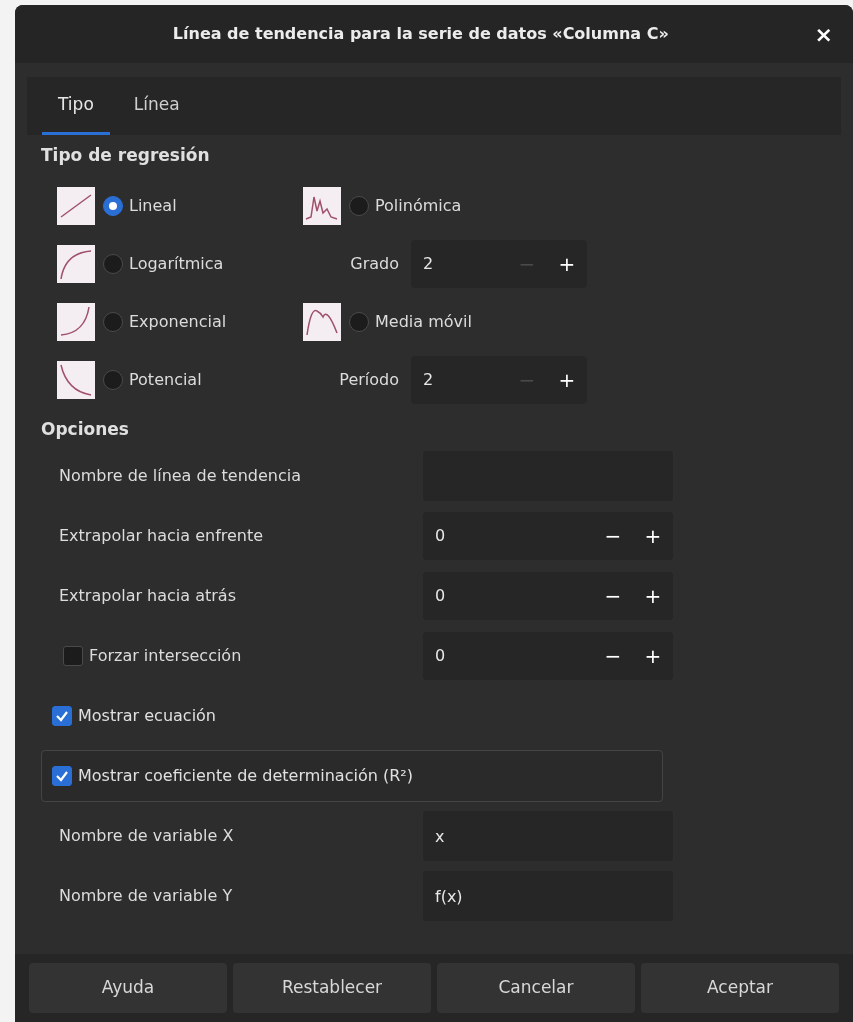 Image resolution: width=853 pixels, height=1022 pixels. Describe the element at coordinates (162, 536) in the screenshot. I see `field-label: Extrapolar hacia enfrente` at that location.